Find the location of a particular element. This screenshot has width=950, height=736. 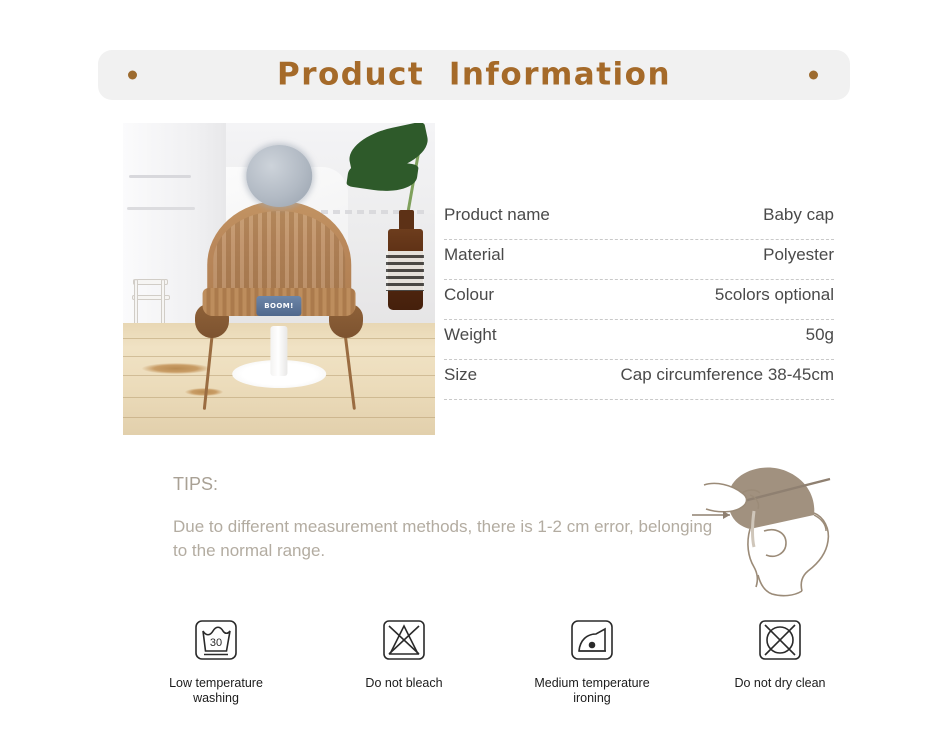

table-row: Size Cap circumference 38-45cm is located at coordinates (639, 380).